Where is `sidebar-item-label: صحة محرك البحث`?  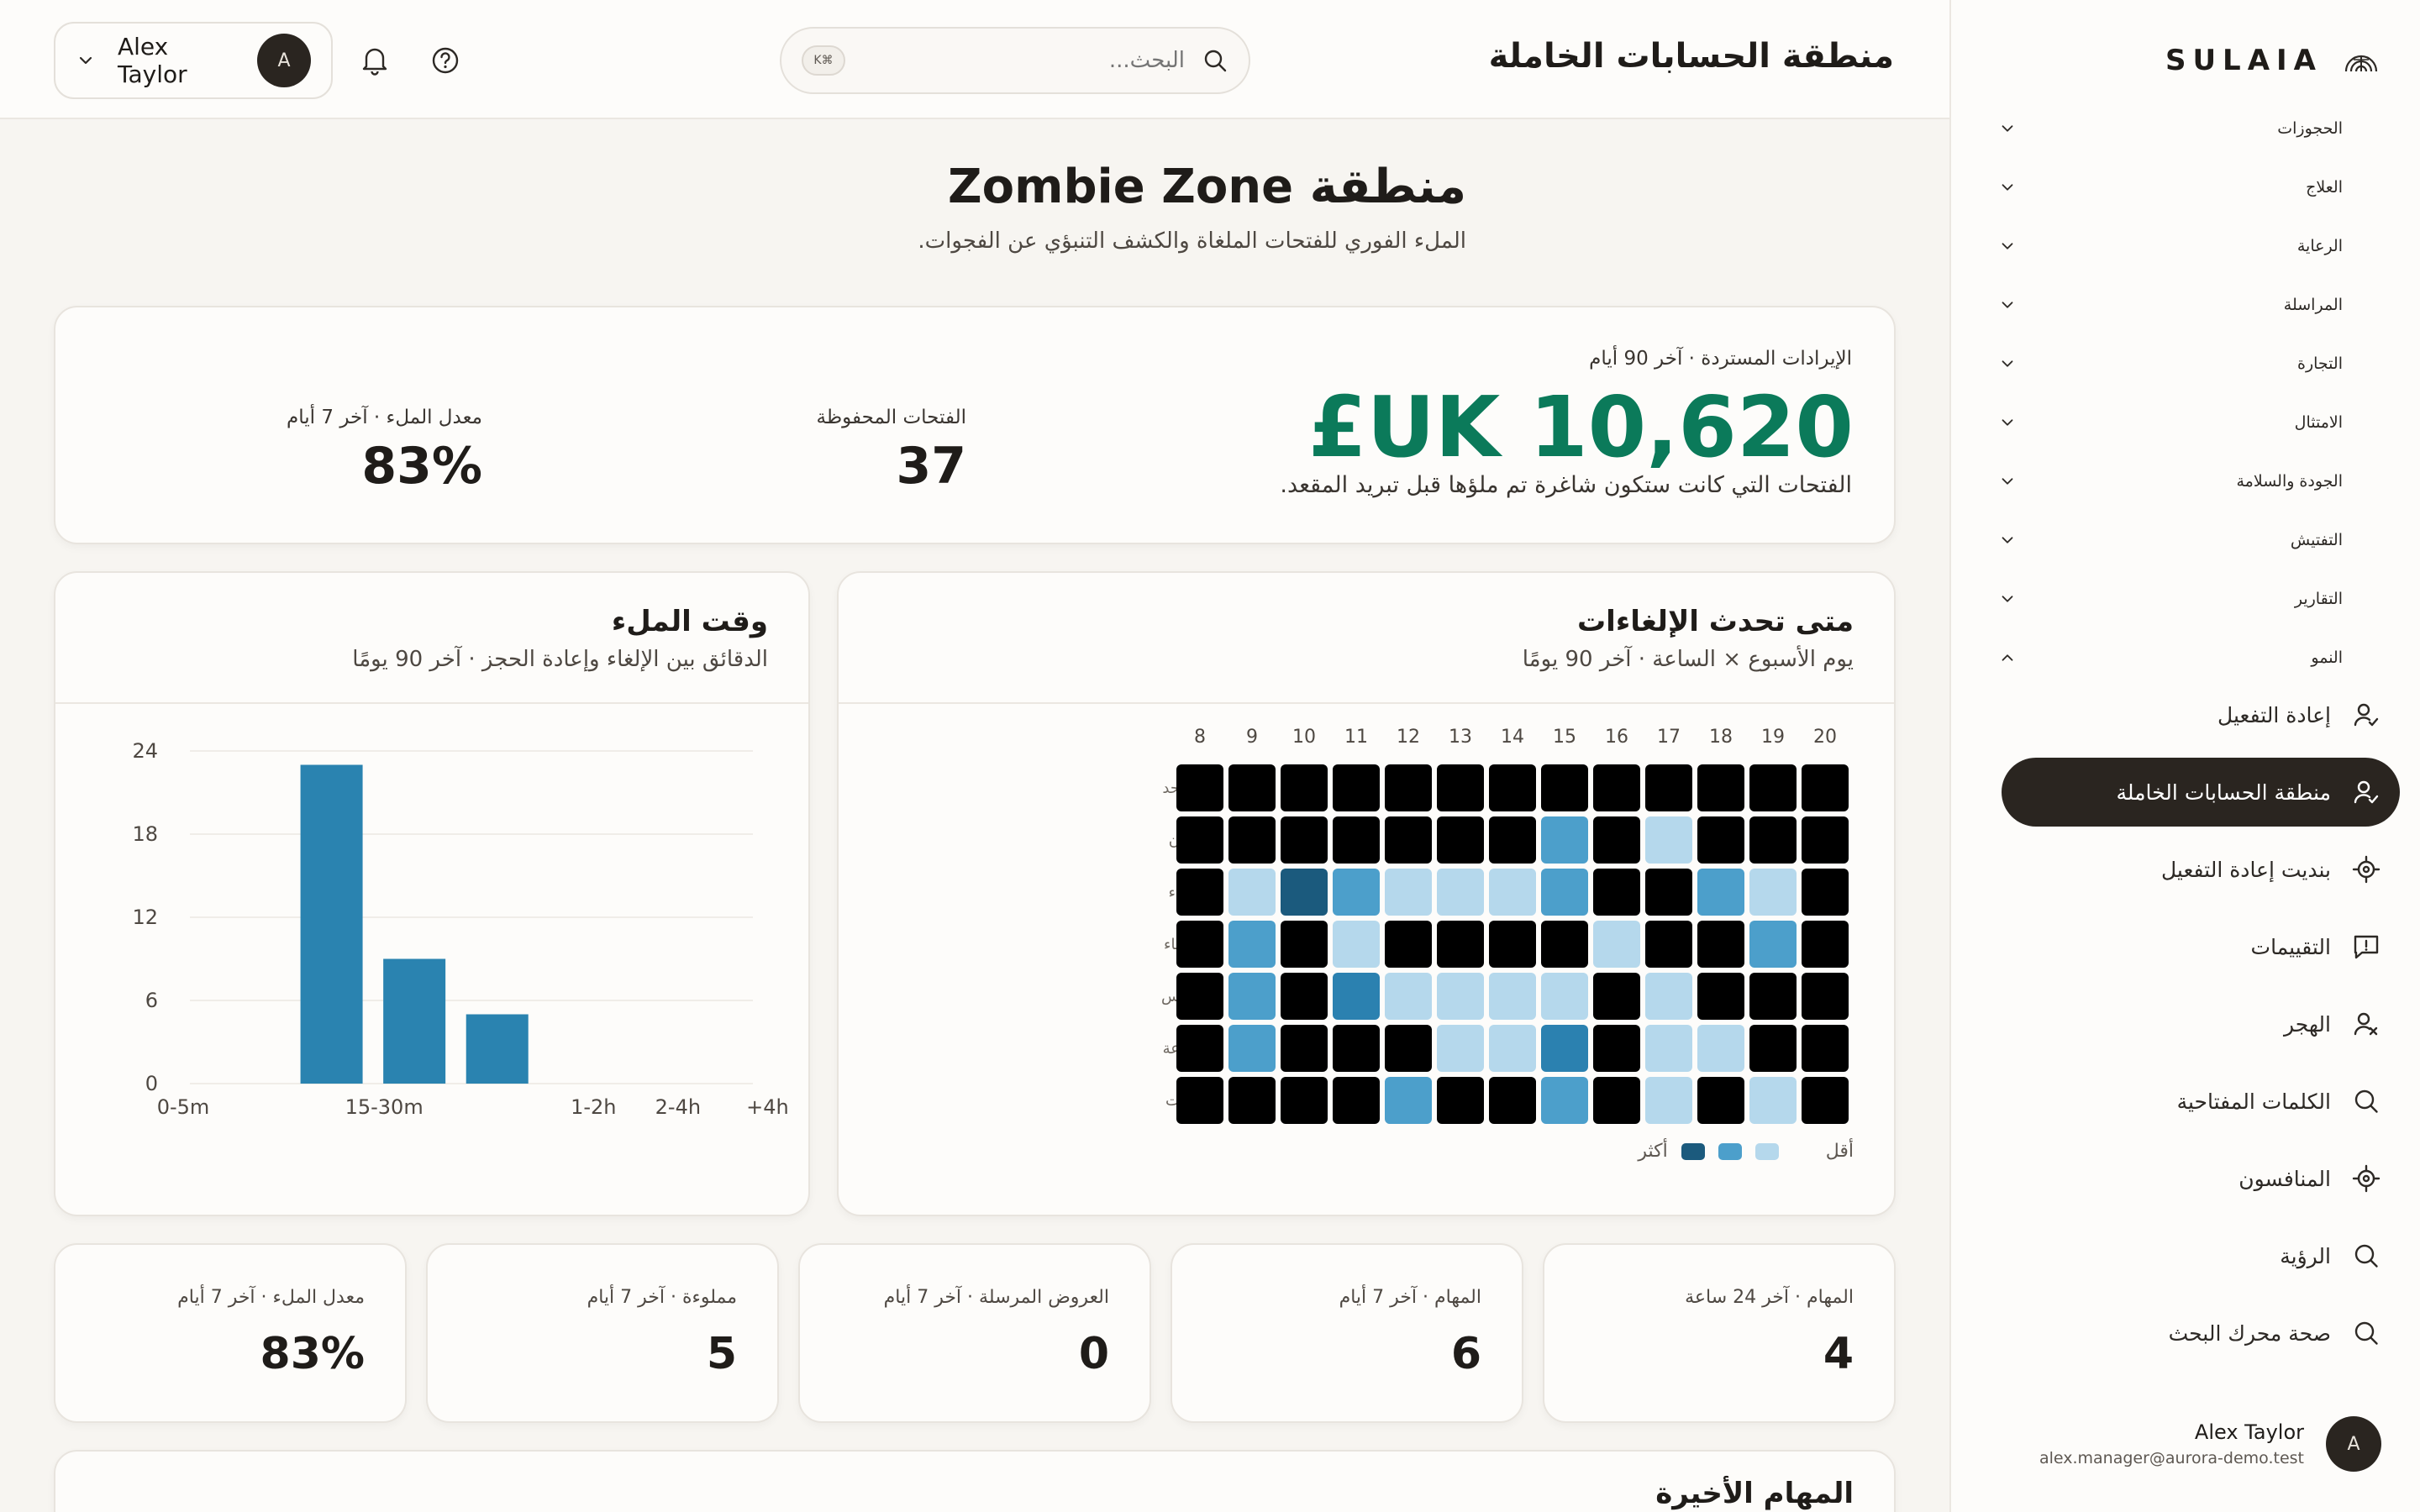
sidebar-item-label: صحة محرك البحث is located at coordinates (2249, 1333).